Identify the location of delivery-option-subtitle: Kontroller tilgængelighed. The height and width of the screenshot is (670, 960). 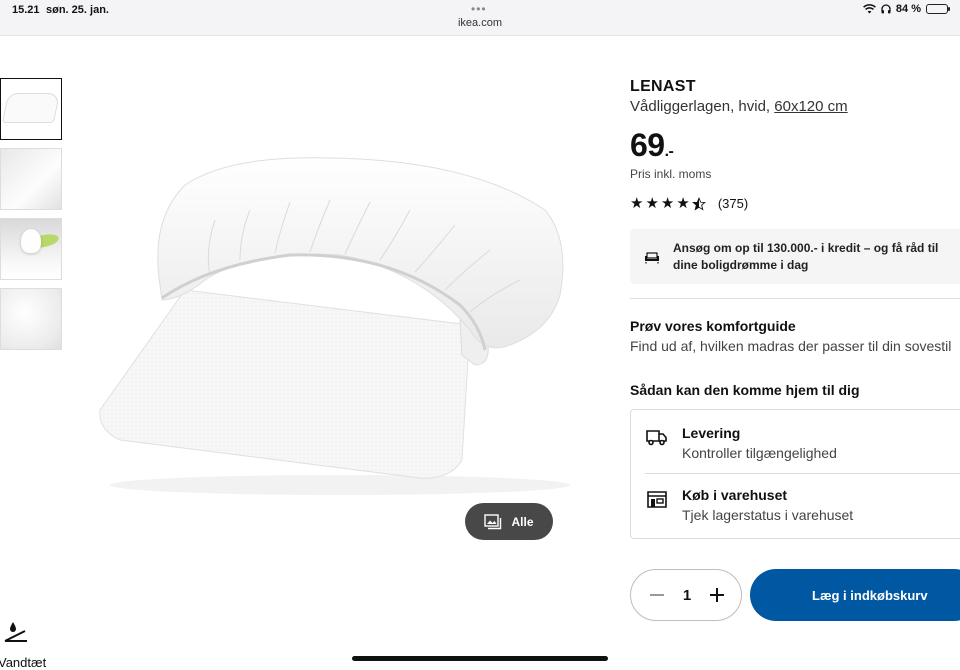
(759, 453).